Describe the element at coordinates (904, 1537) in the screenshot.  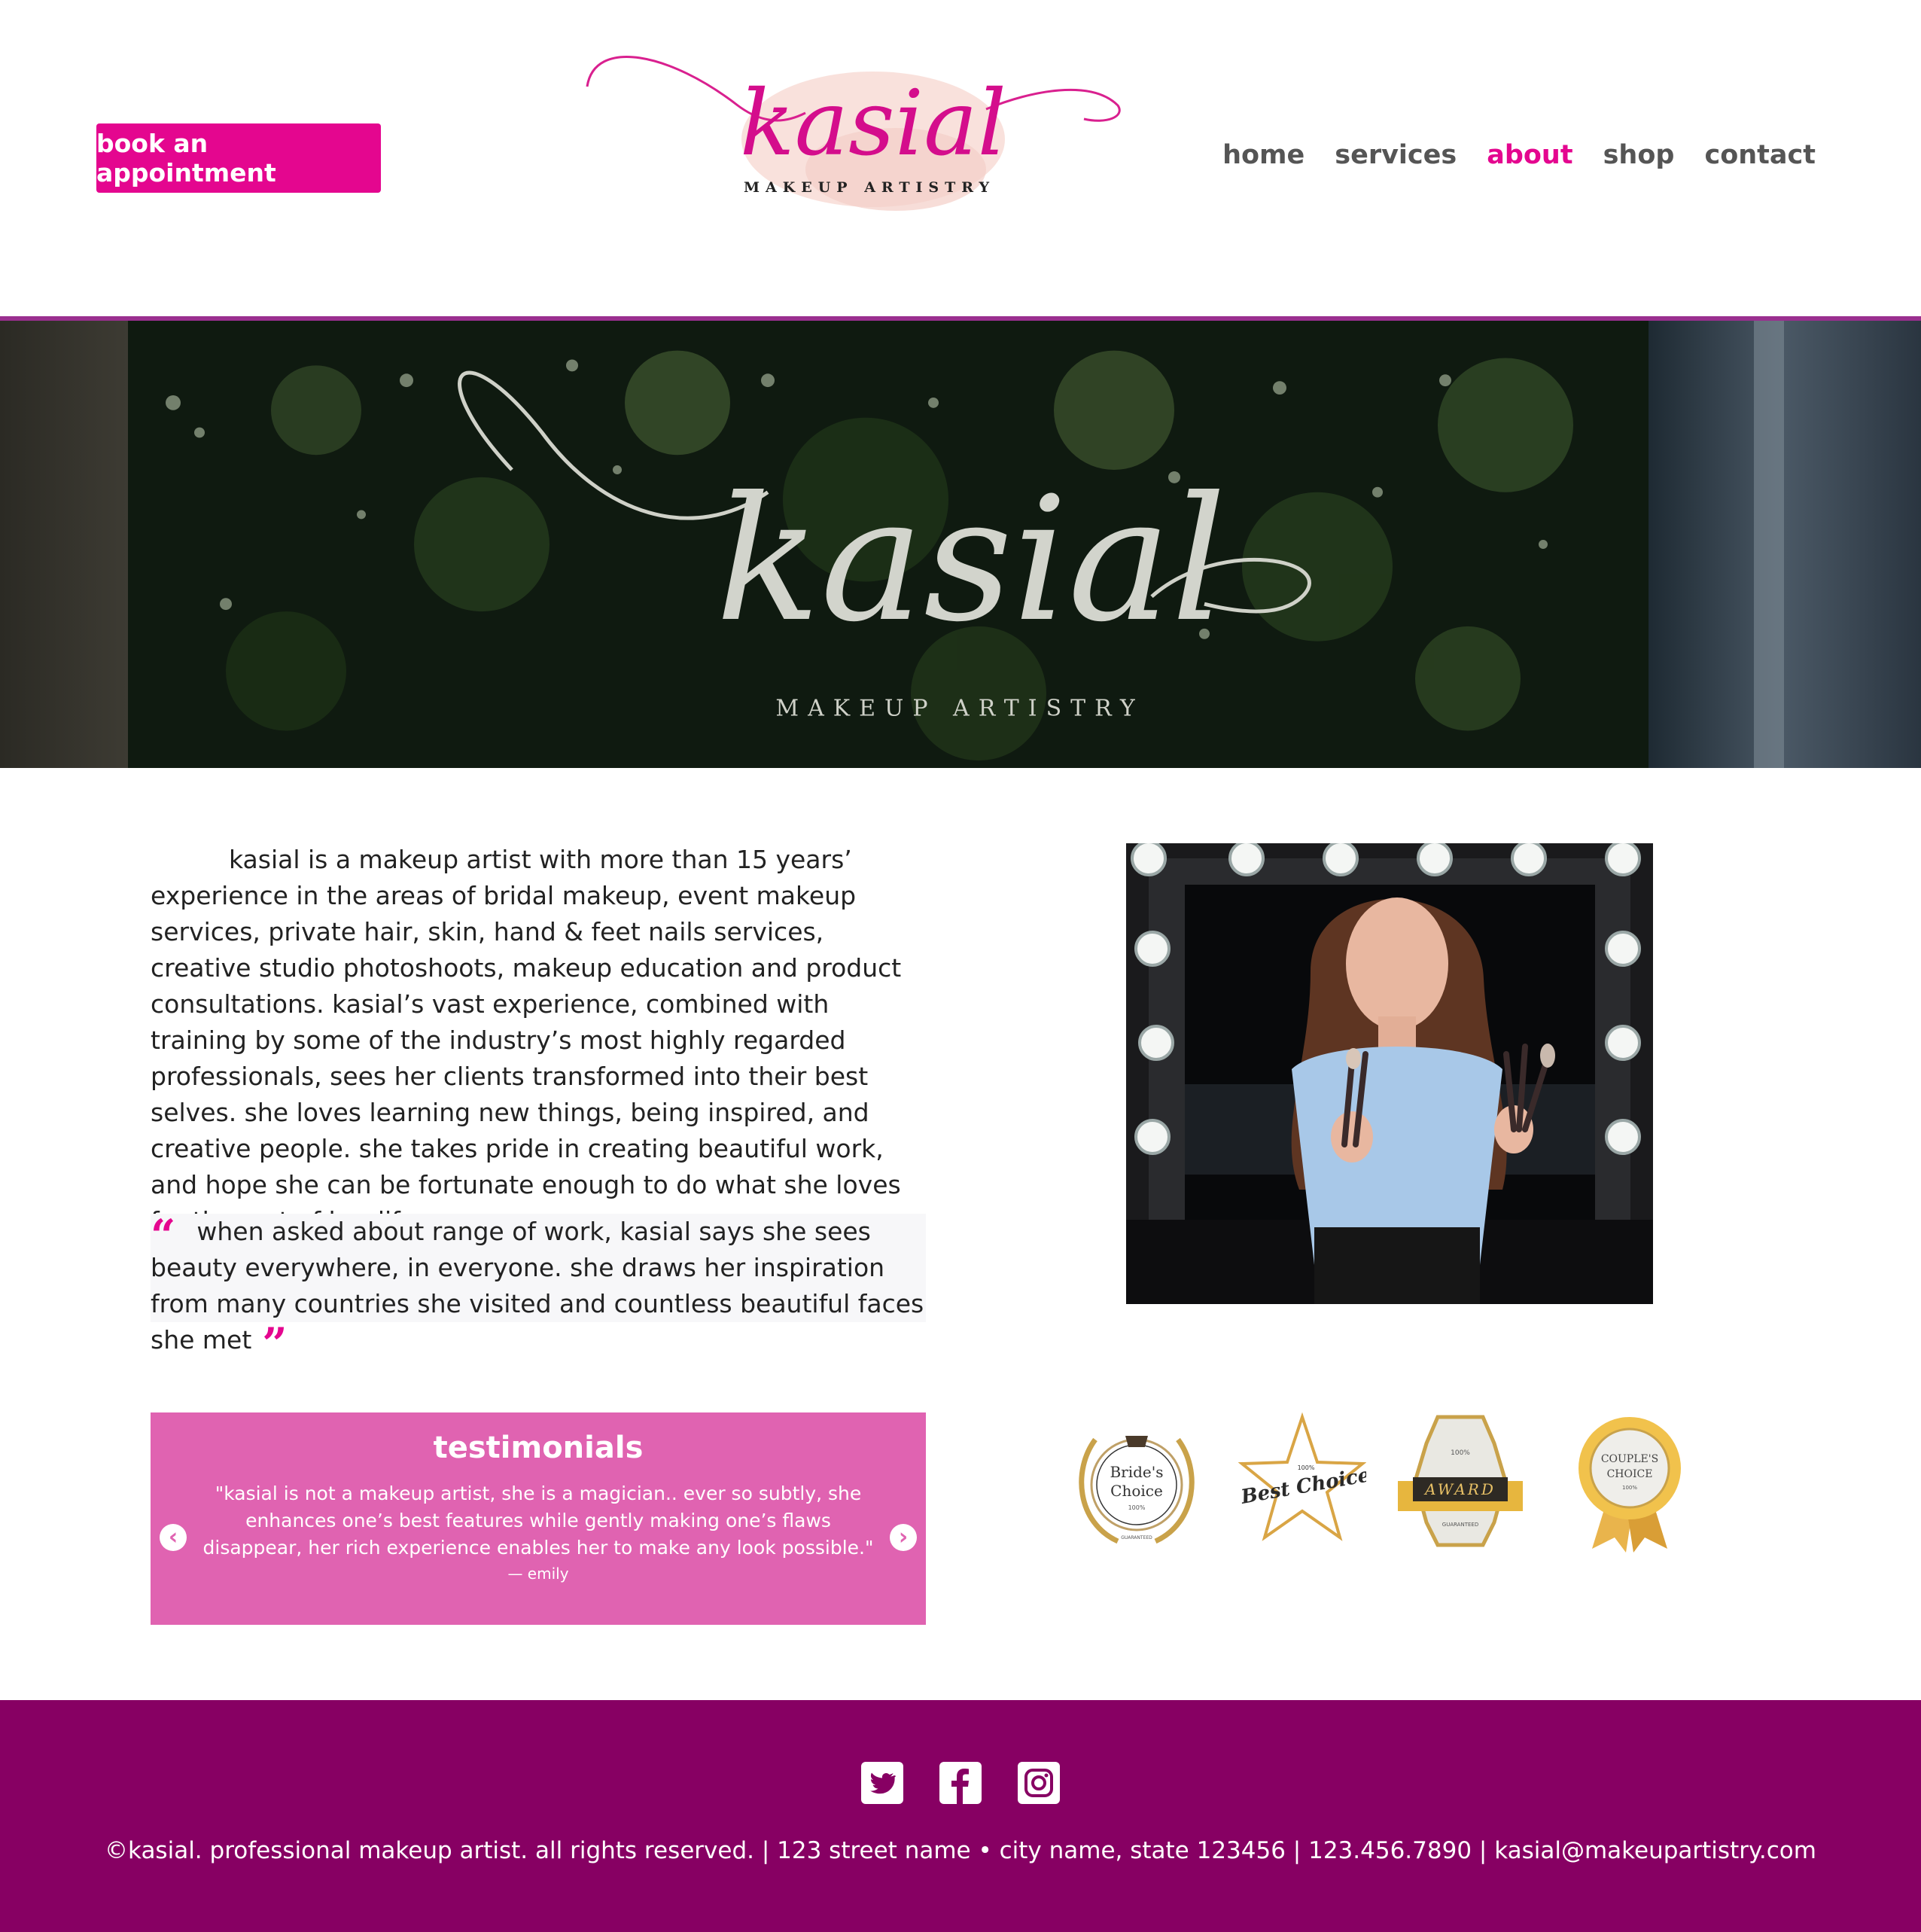
I see `carousel-next-icon: ›` at that location.